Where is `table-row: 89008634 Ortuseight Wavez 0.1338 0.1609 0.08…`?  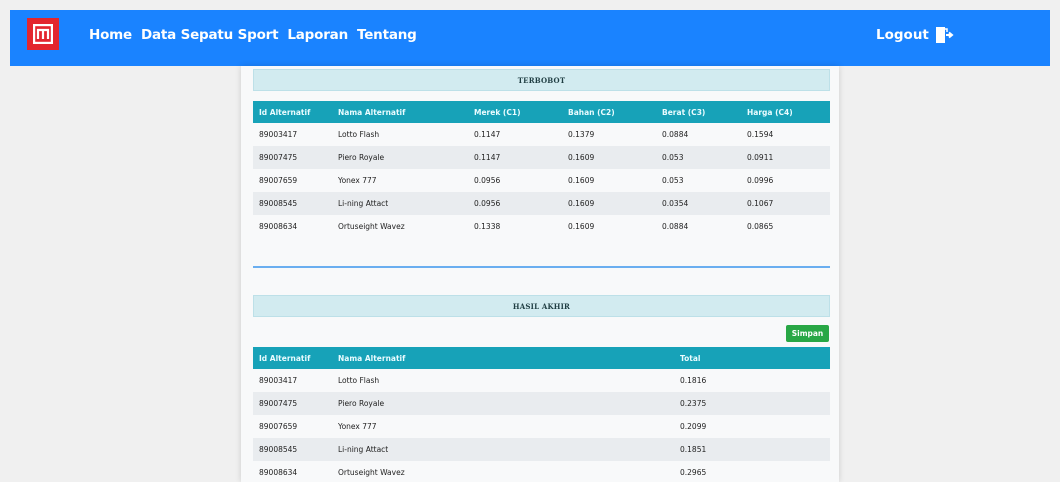 table-row: 89008634 Ortuseight Wavez 0.1338 0.1609 0.08… is located at coordinates (541, 226).